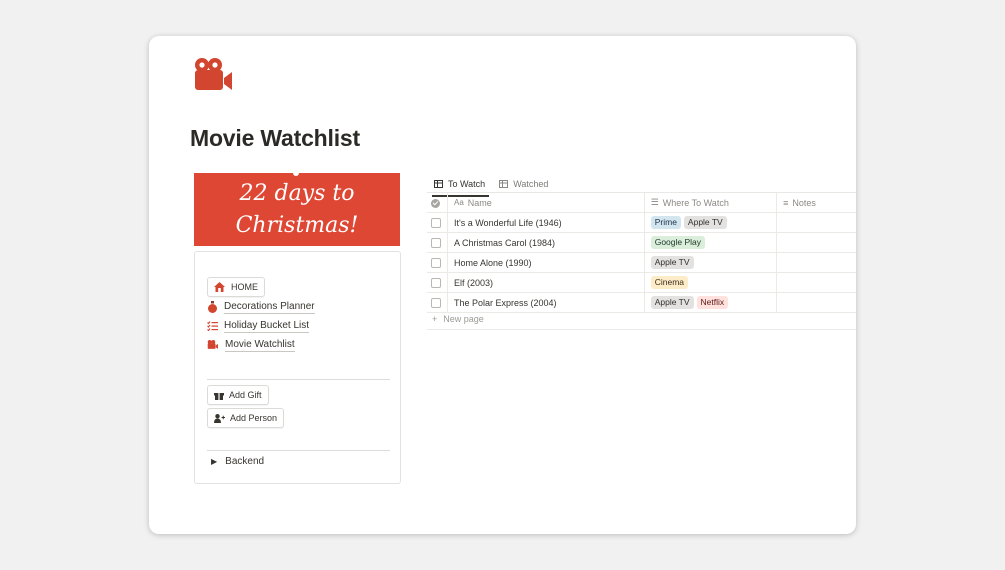 This screenshot has height=570, width=1005. I want to click on tab-label: Watched, so click(531, 184).